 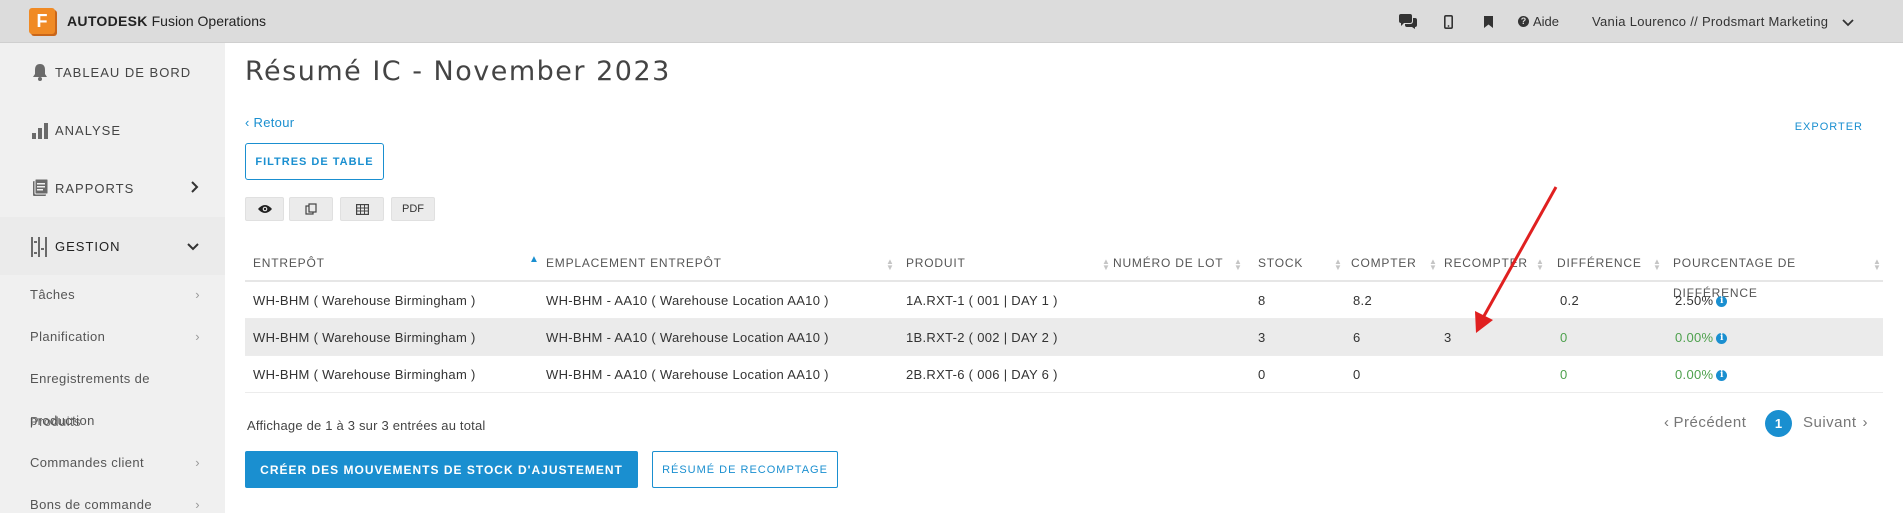 What do you see at coordinates (167, 21) in the screenshot?
I see `brand-name: AUTODESK Fusion Operations` at bounding box center [167, 21].